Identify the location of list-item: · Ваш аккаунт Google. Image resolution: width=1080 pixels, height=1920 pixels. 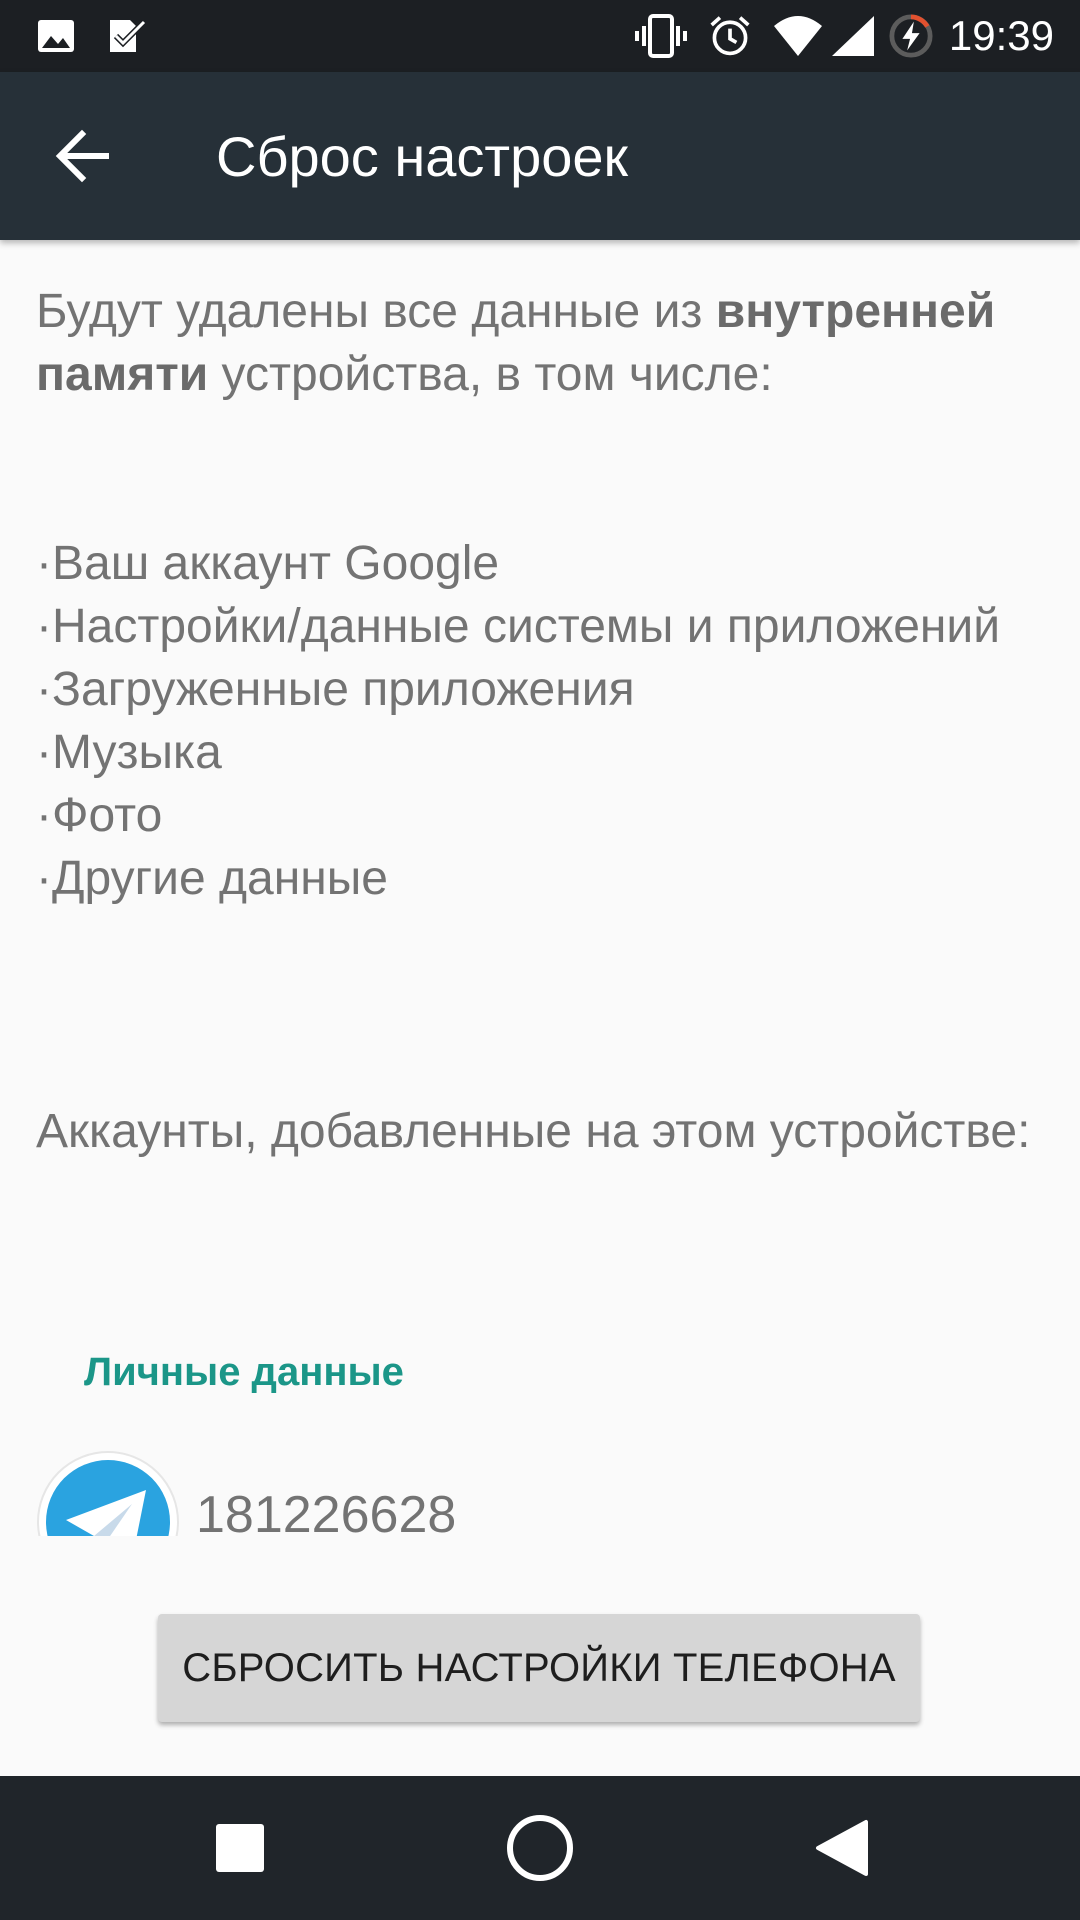
(541, 563).